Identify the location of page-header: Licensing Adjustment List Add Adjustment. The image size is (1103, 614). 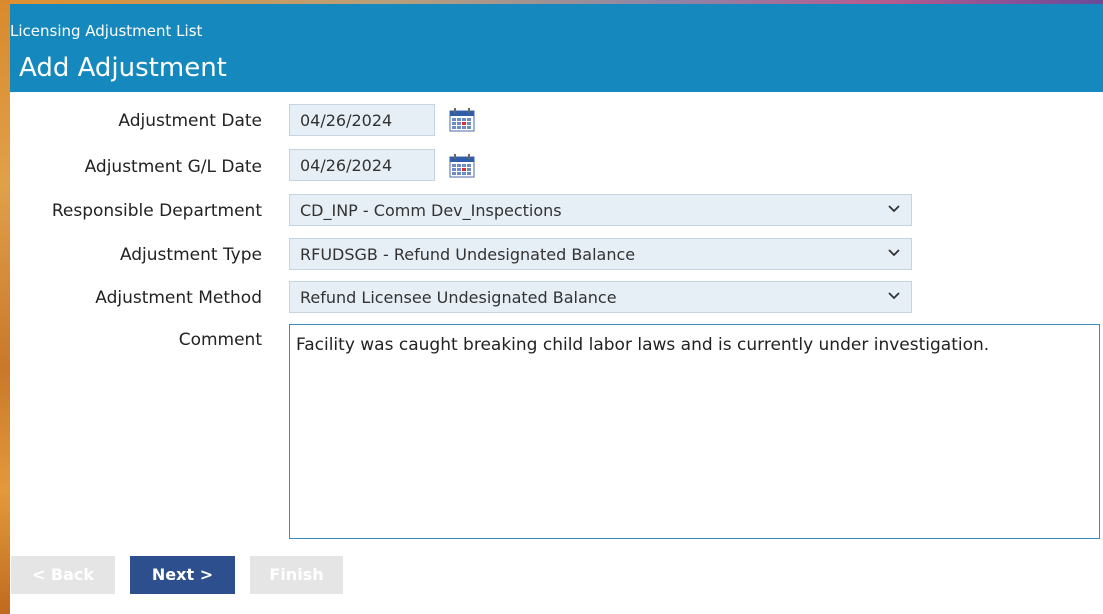
(551, 48).